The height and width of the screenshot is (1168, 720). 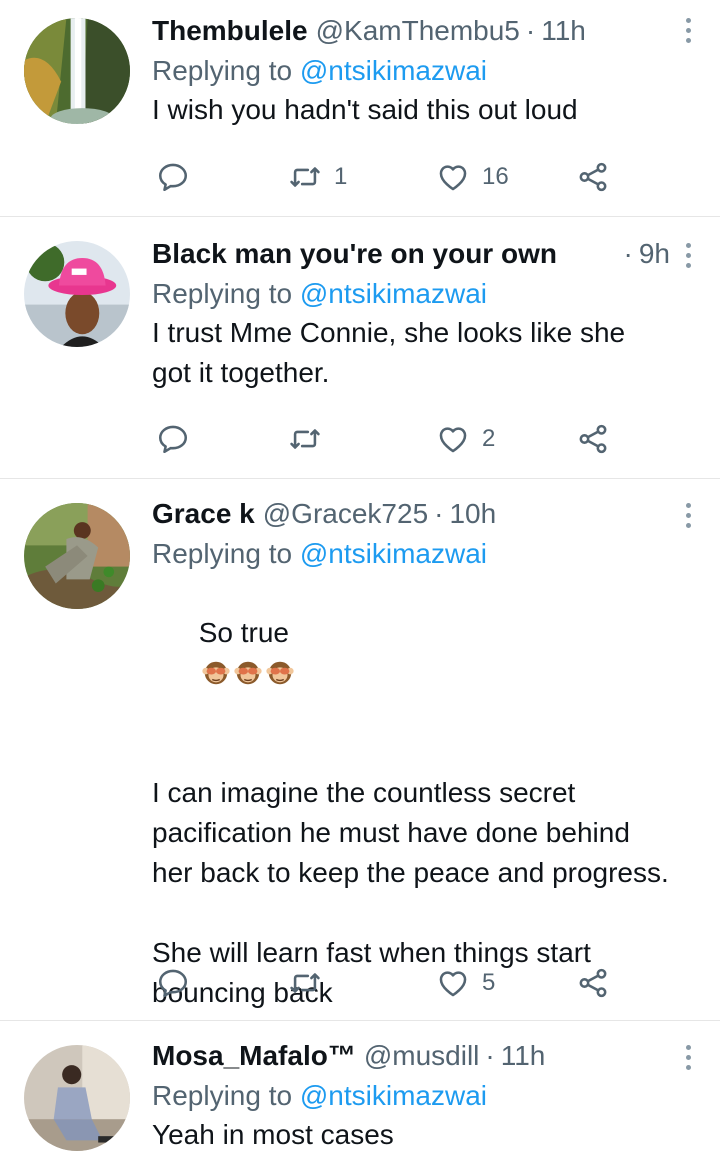 I want to click on pink-hat-avatar-icon, so click(x=77, y=294).